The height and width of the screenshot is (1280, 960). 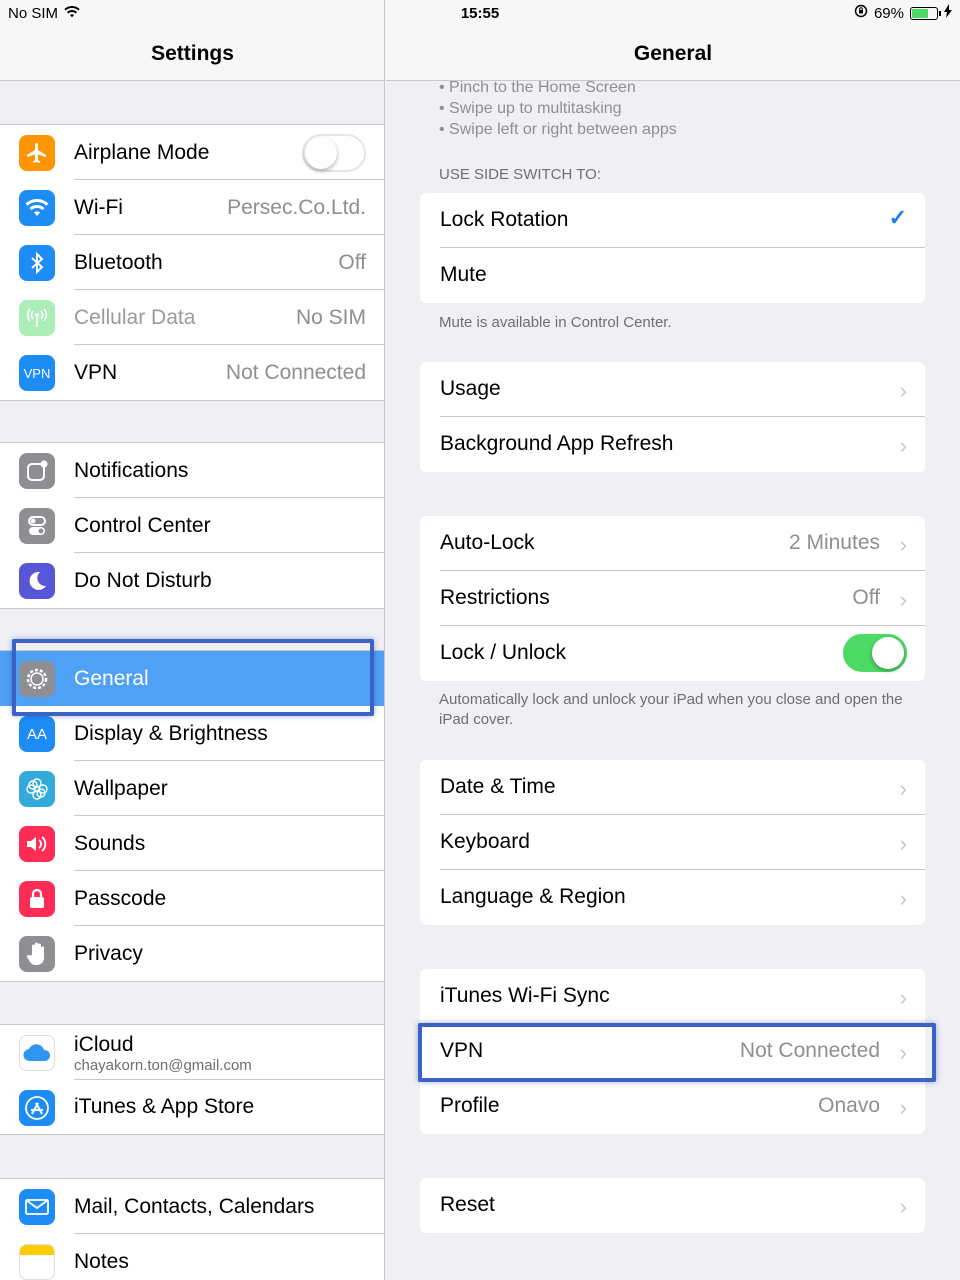 What do you see at coordinates (672, 897) in the screenshot?
I see `row-language-region: Language & Region ›` at bounding box center [672, 897].